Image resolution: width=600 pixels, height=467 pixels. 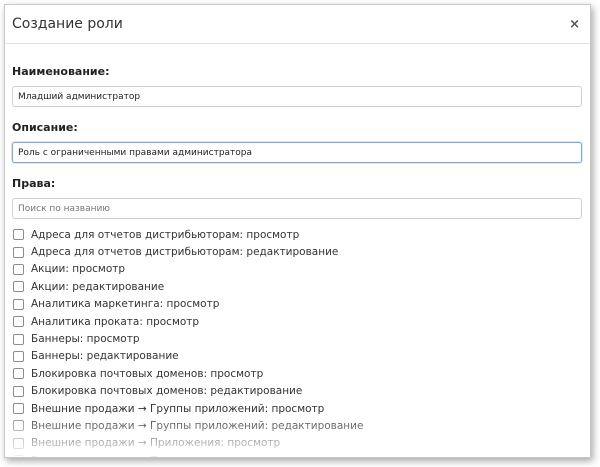 I want to click on permission-label: Аналитика проката: просмотр, so click(x=115, y=321).